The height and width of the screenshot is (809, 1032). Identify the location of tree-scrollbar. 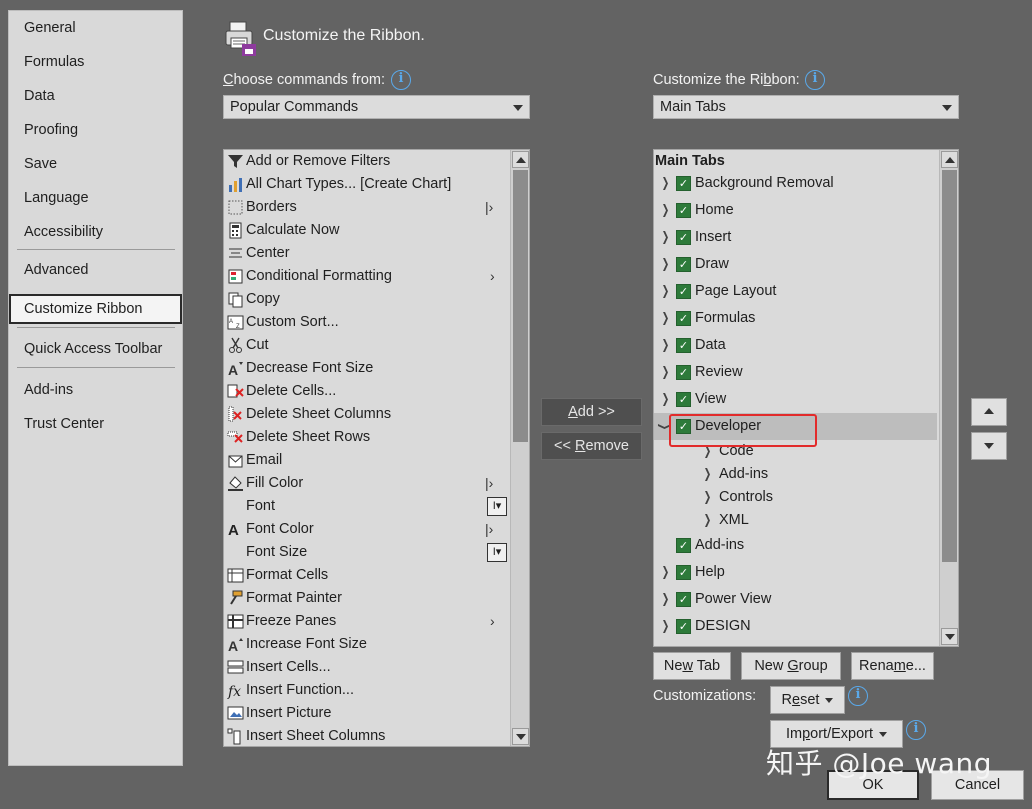
(948, 398).